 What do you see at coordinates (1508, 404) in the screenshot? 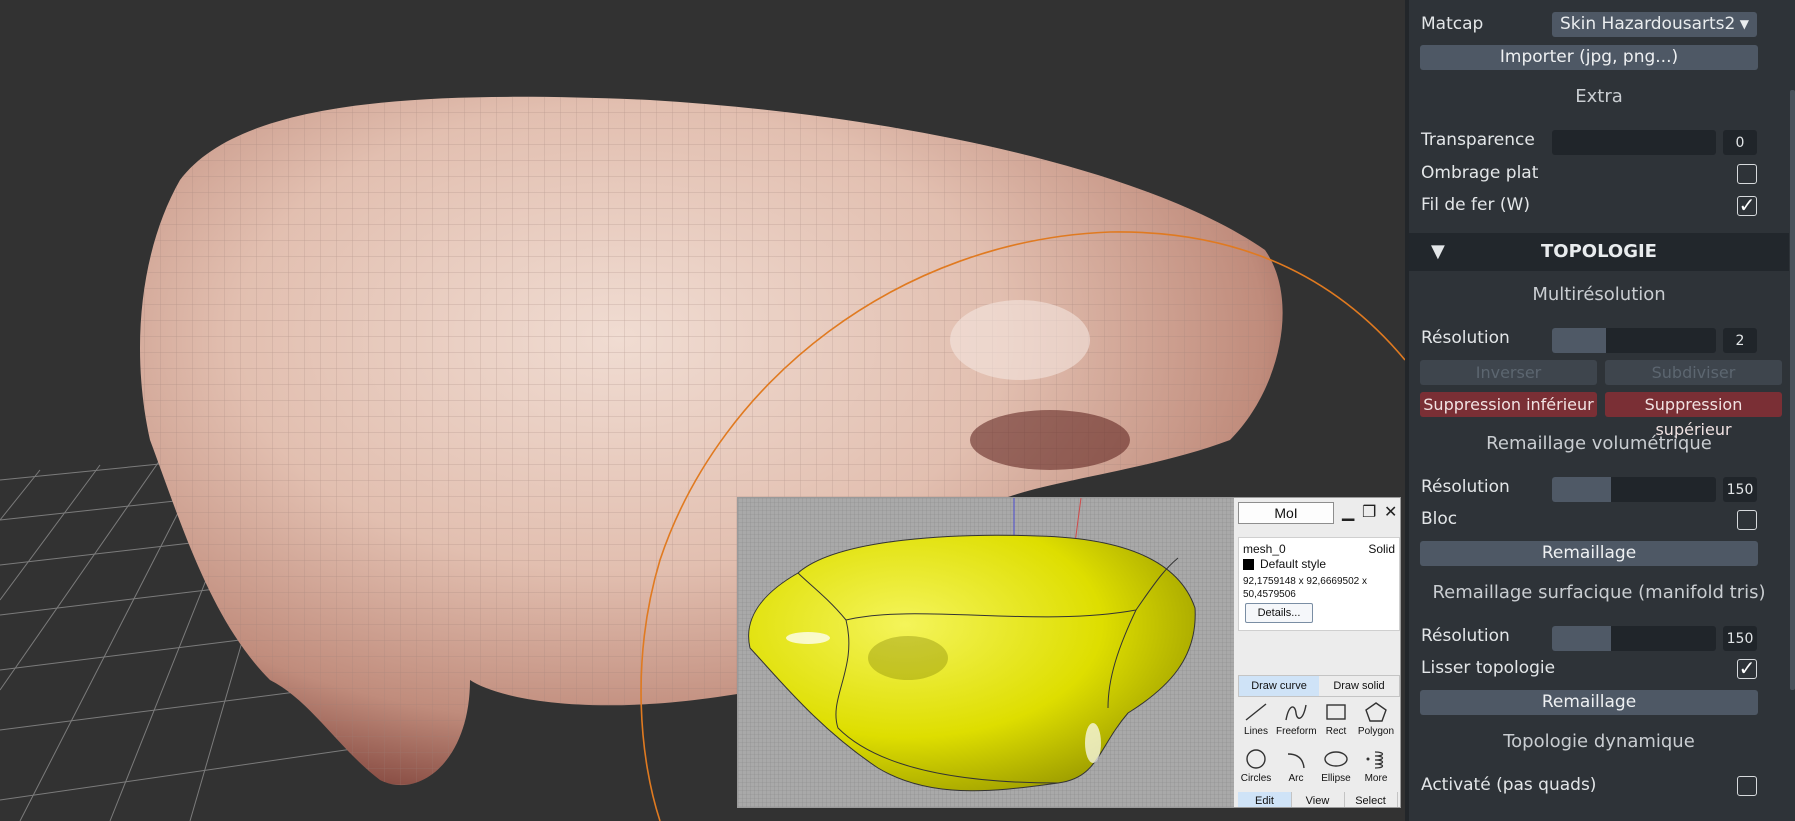
I see `suppression-inferieur-button: Suppression inférieur` at bounding box center [1508, 404].